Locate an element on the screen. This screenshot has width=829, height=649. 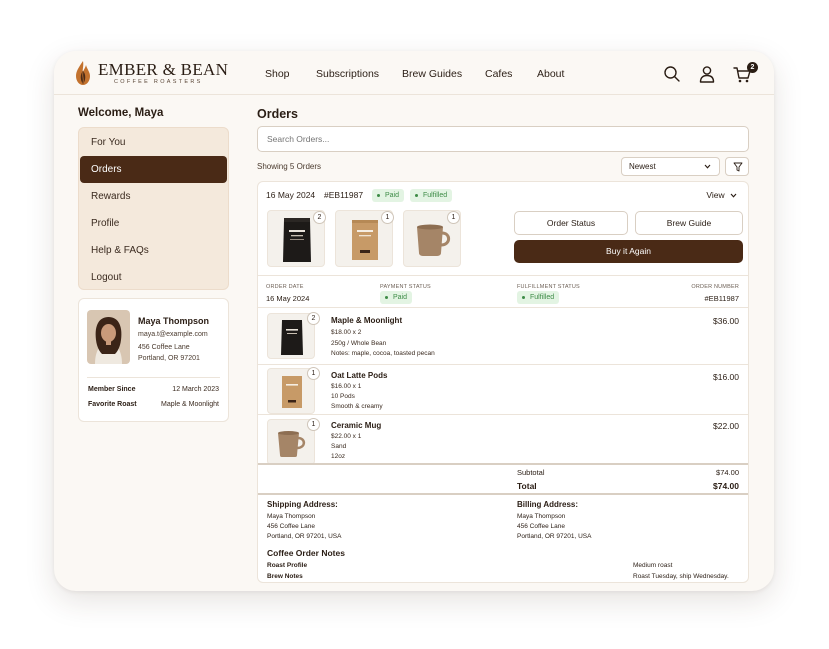
brew-notes-value: Roast Tuesday, ship Wednesday. is located at coordinates (681, 576).